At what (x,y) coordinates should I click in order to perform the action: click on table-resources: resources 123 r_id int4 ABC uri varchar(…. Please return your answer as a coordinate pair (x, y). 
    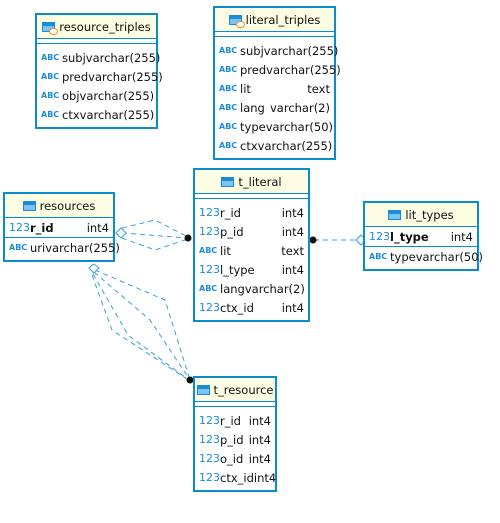
    Looking at the image, I should click on (61, 227).